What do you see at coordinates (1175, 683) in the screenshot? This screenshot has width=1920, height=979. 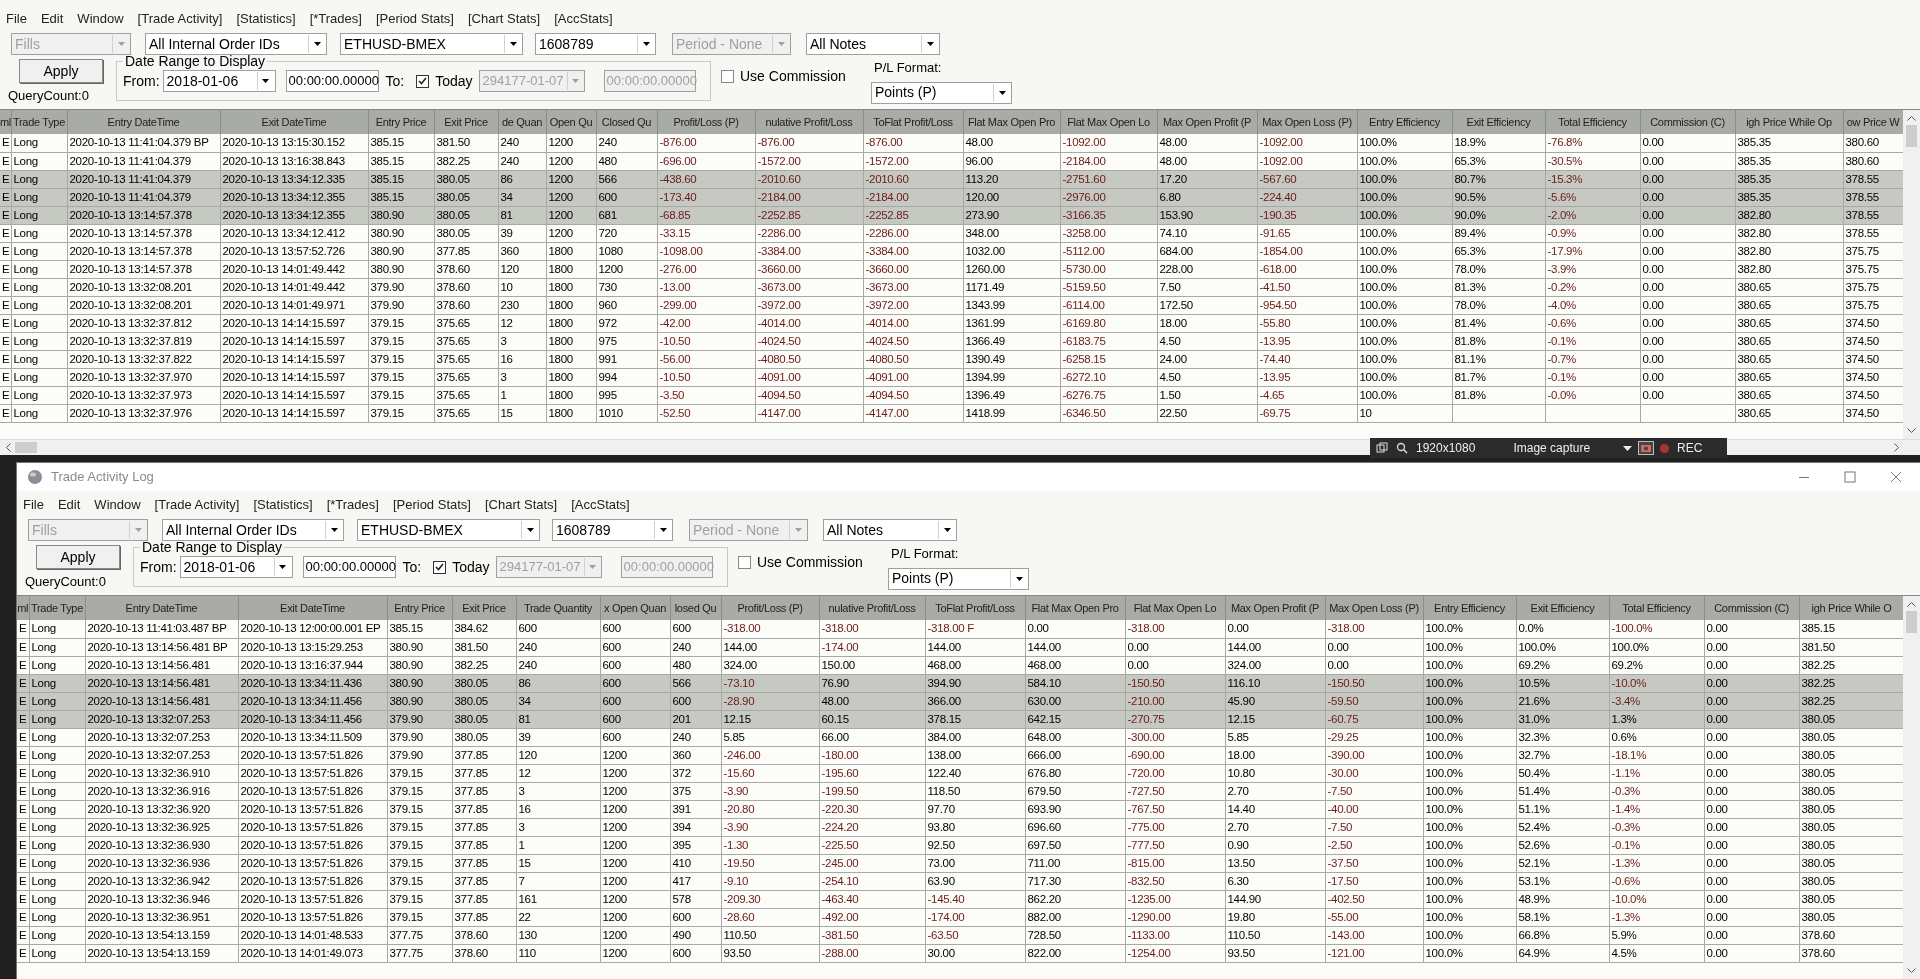 I see `table-cell: -150.50` at bounding box center [1175, 683].